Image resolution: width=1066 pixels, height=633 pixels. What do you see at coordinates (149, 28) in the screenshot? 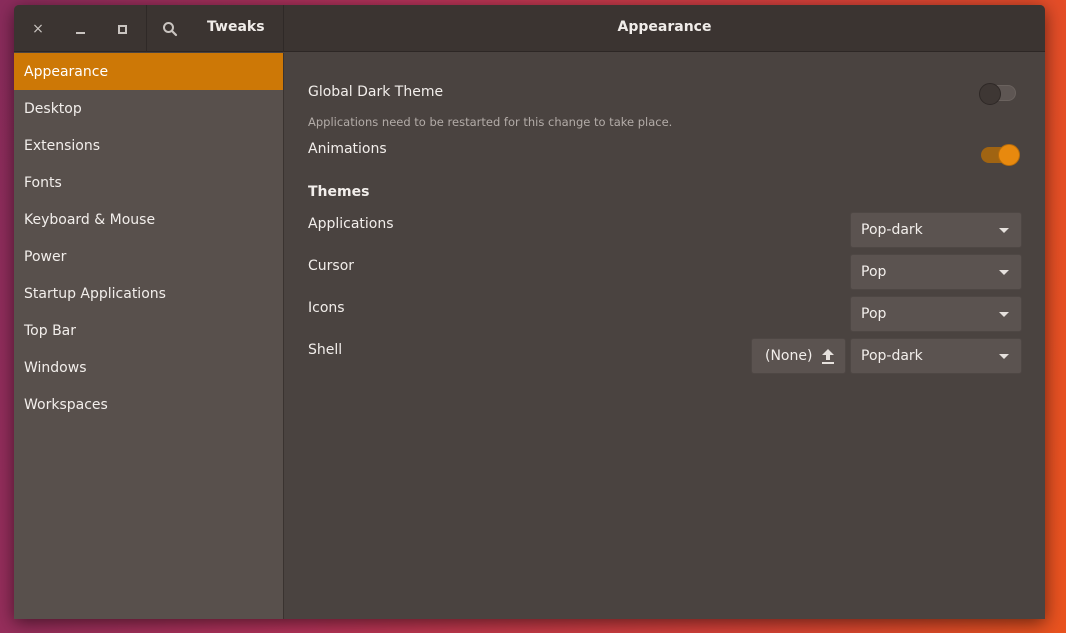
I see `header-bar-left: × Tweaks` at bounding box center [149, 28].